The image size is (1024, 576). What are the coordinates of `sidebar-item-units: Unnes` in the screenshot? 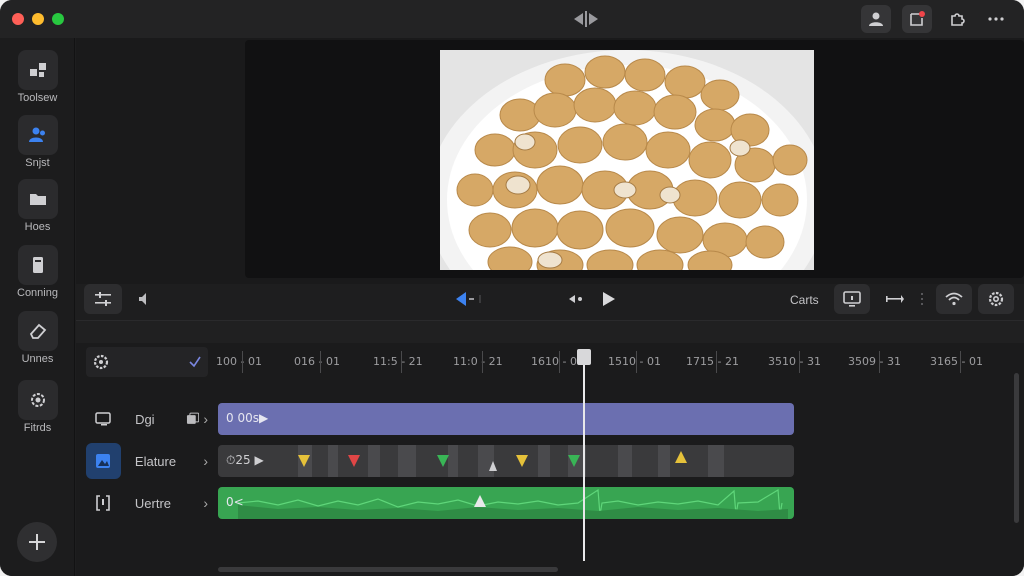 It's located at (37, 341).